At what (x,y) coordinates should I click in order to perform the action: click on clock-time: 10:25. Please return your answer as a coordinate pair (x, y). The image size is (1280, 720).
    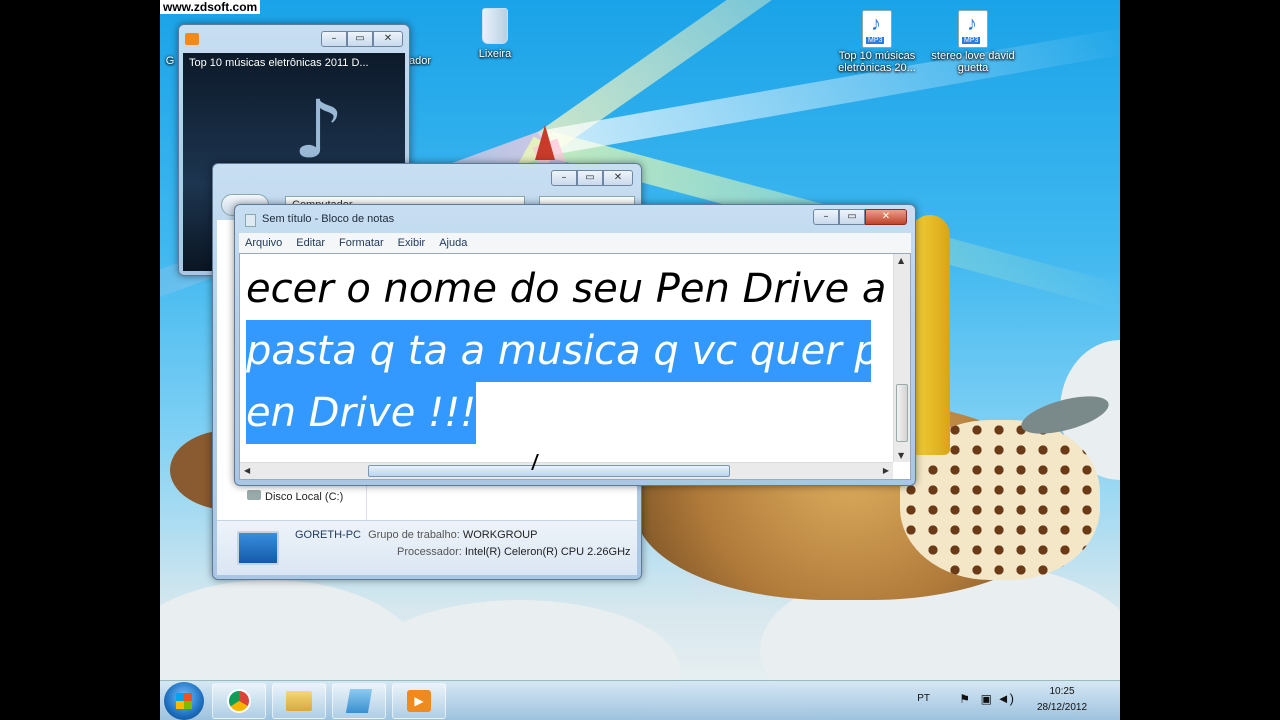
    Looking at the image, I should click on (1062, 691).